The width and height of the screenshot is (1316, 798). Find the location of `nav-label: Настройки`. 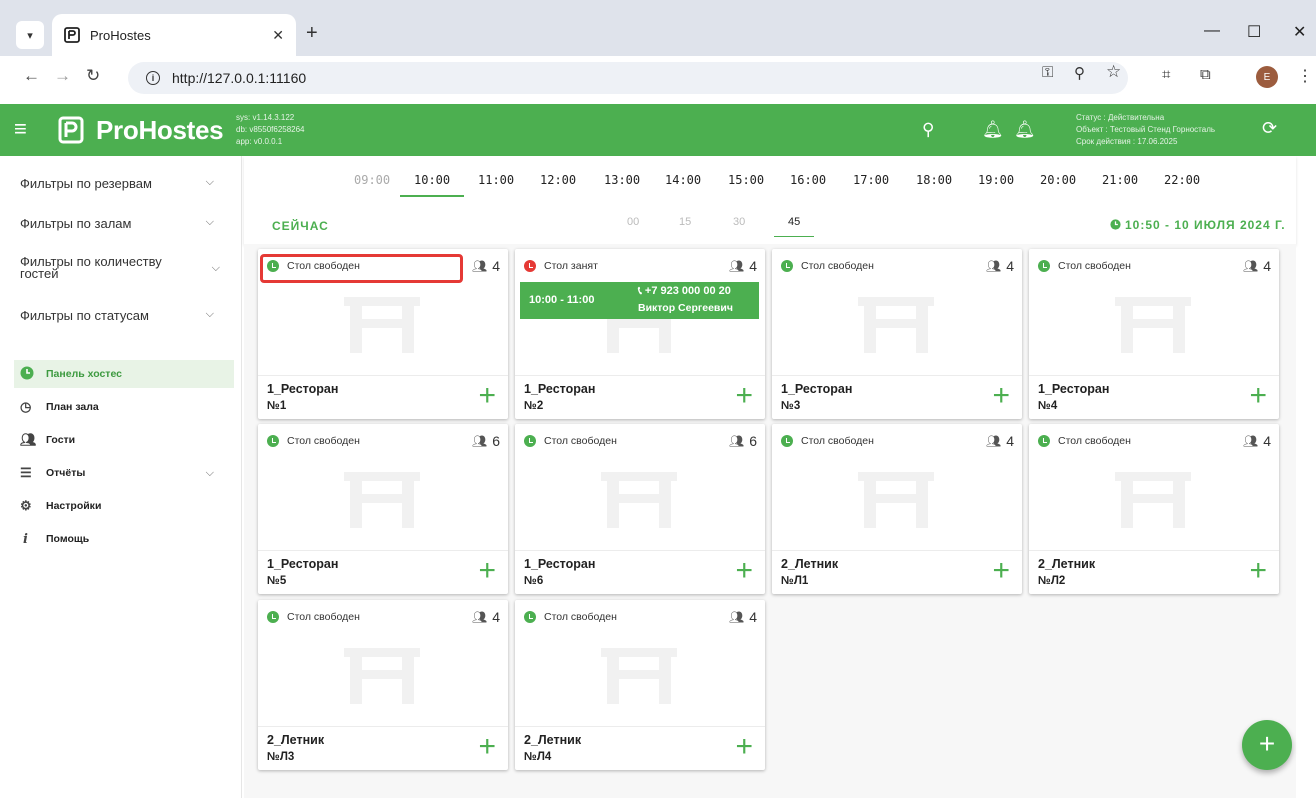

nav-label: Настройки is located at coordinates (74, 506).